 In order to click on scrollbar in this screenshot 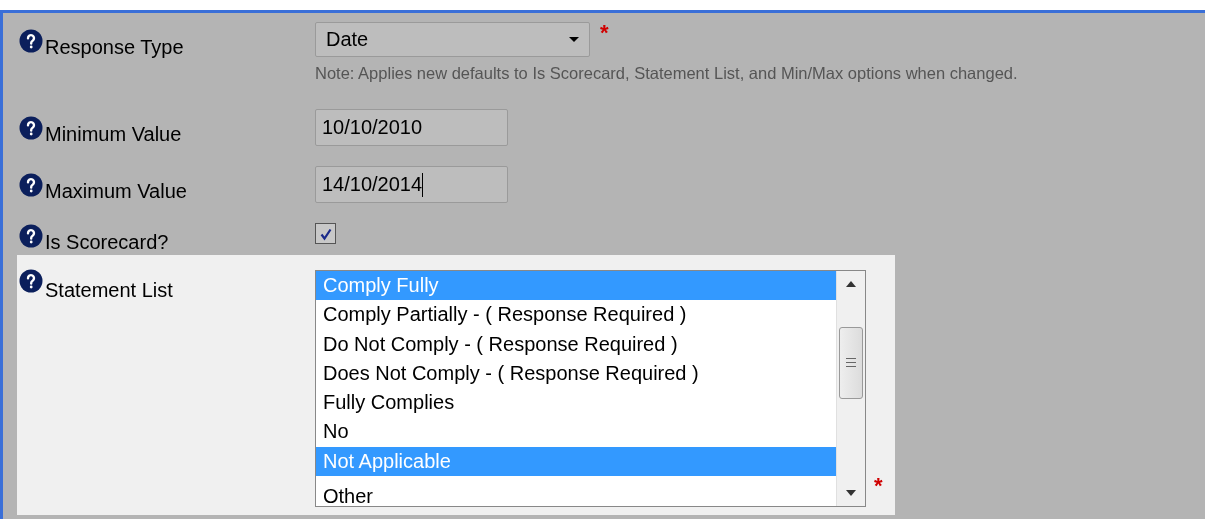, I will do `click(850, 388)`.